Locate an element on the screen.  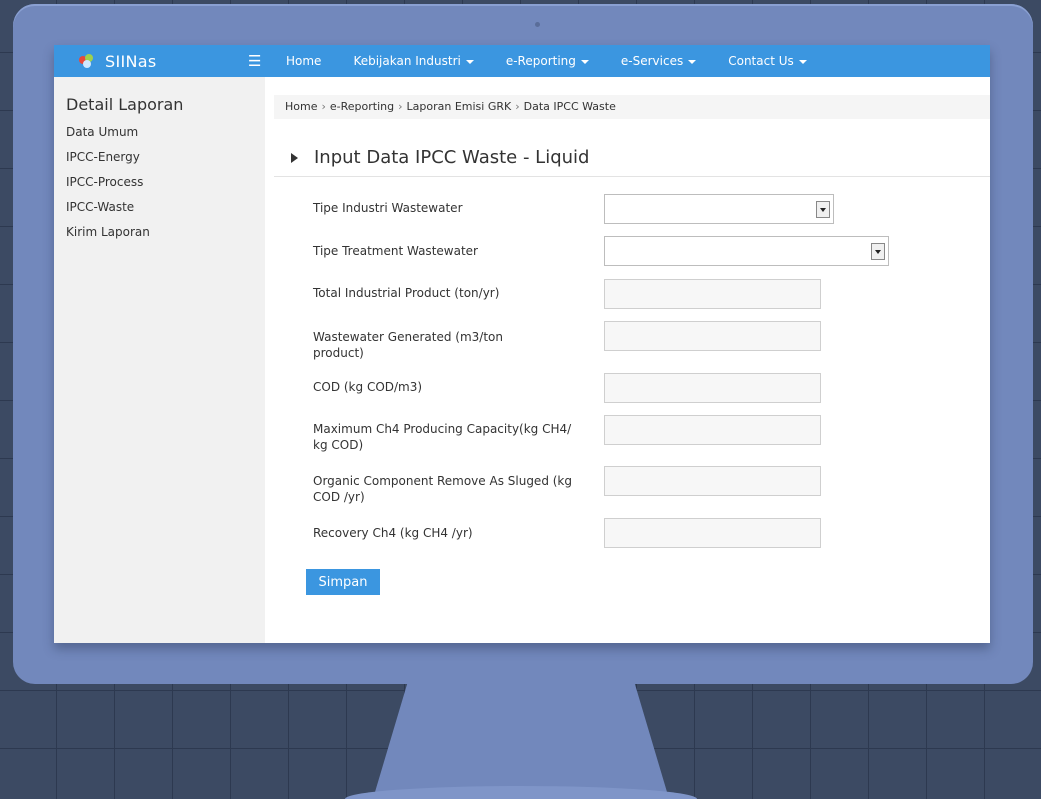
sidebar-item-kirim-laporan: Kirim Laporan is located at coordinates (108, 232).